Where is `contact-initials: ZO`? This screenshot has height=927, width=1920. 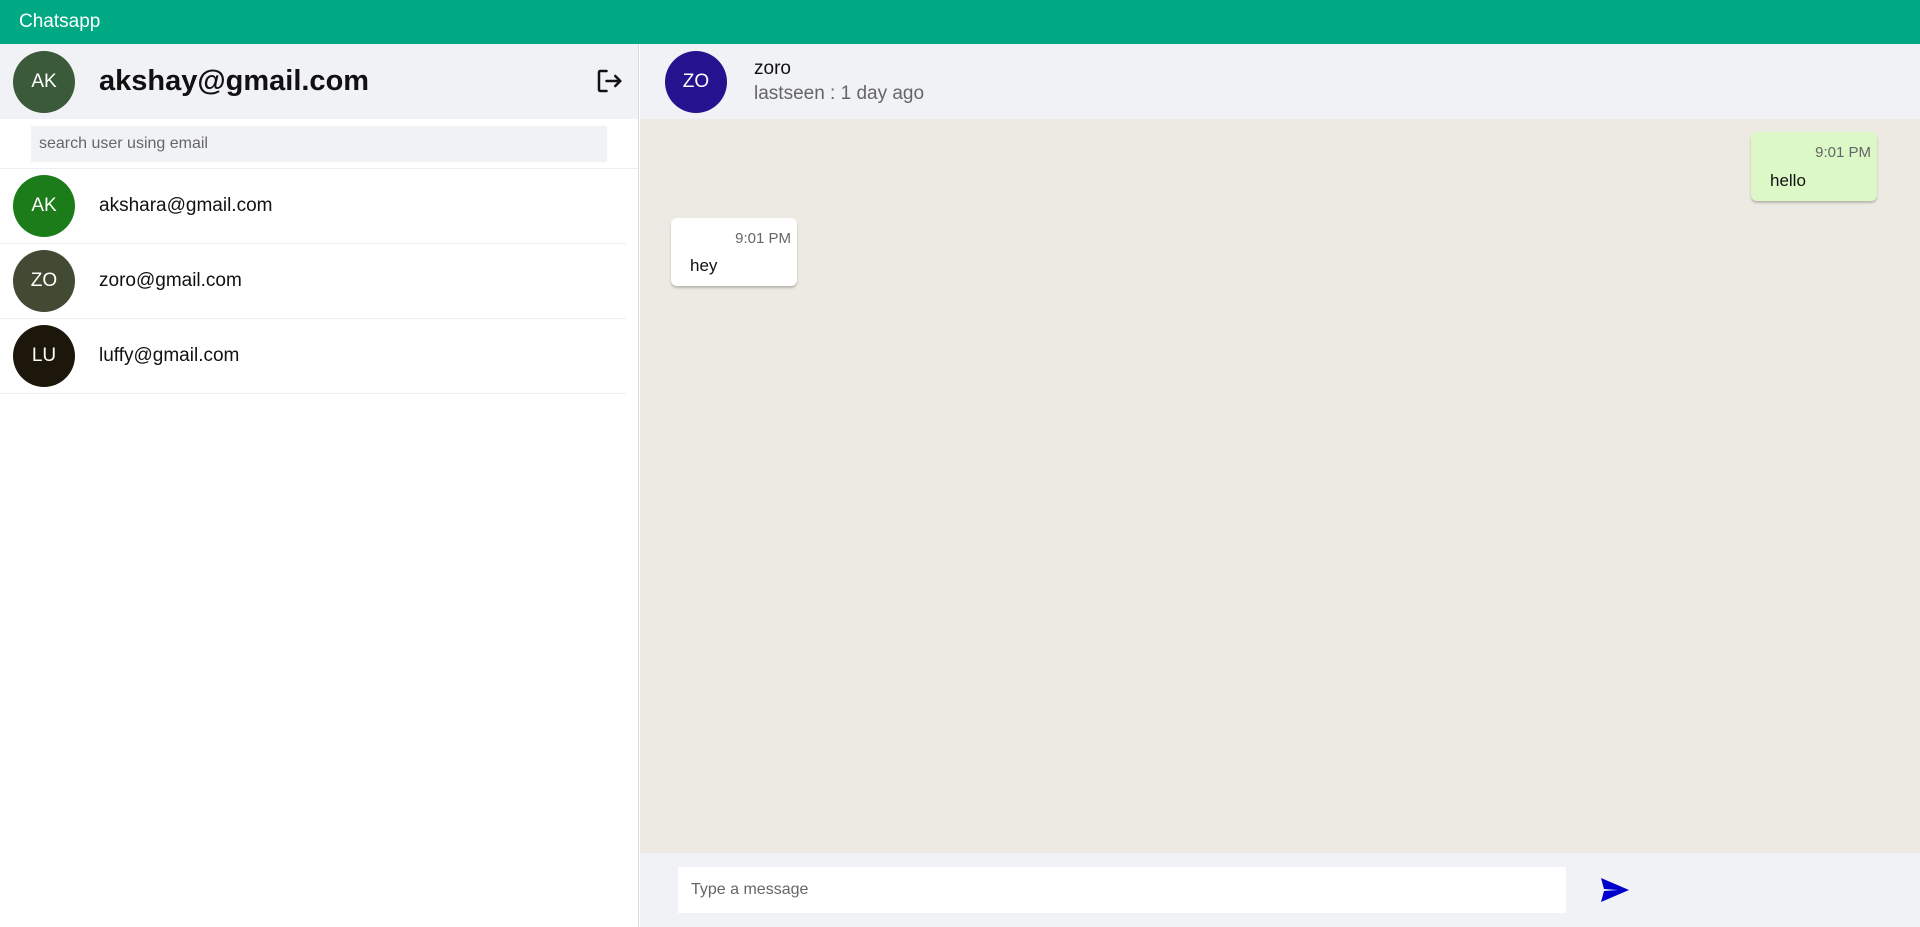
contact-initials: ZO is located at coordinates (696, 81).